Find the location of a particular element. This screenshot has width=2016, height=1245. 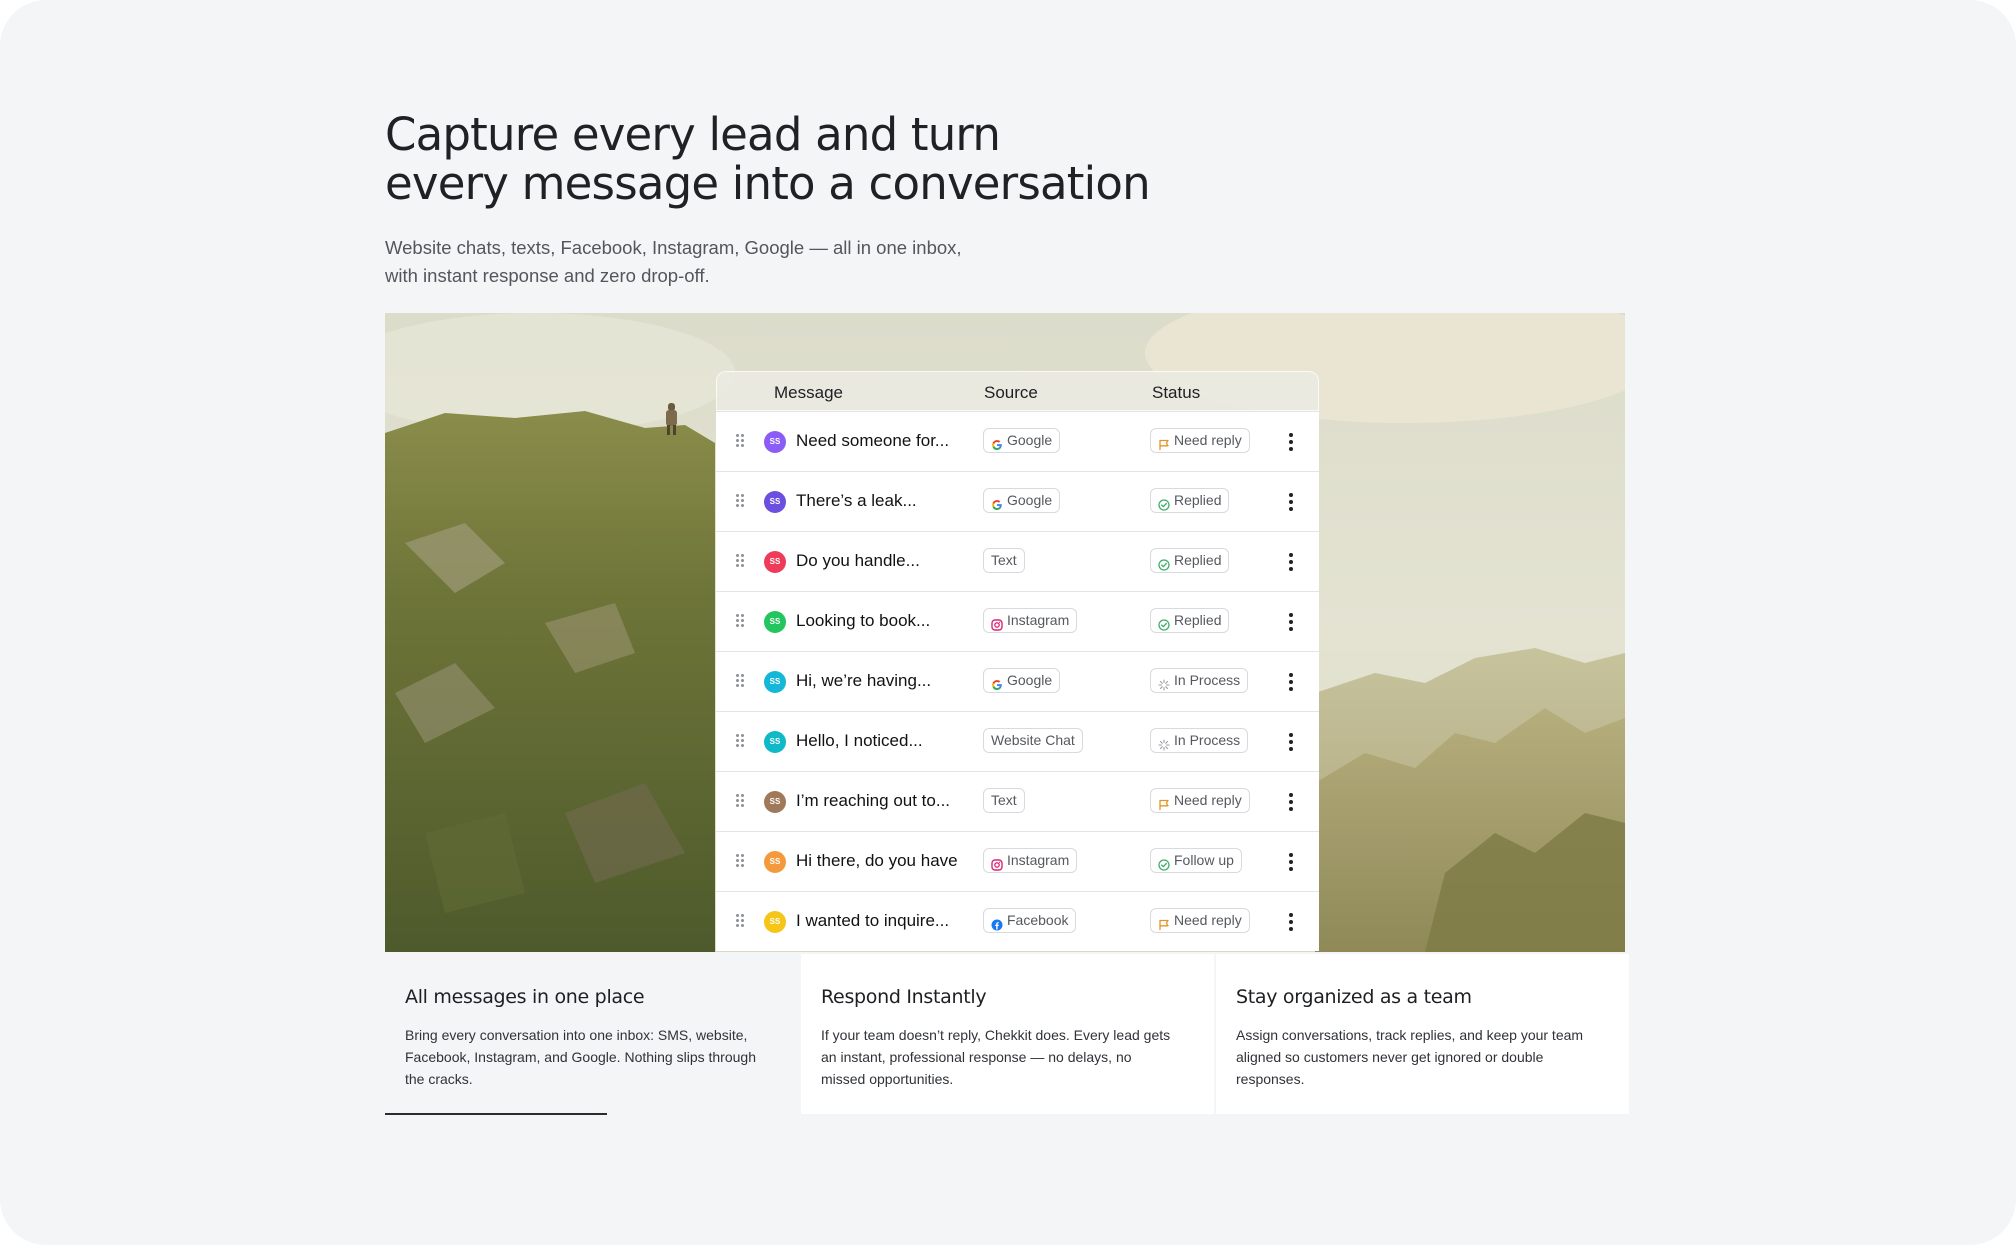

instagram-icon is located at coordinates (997, 863).